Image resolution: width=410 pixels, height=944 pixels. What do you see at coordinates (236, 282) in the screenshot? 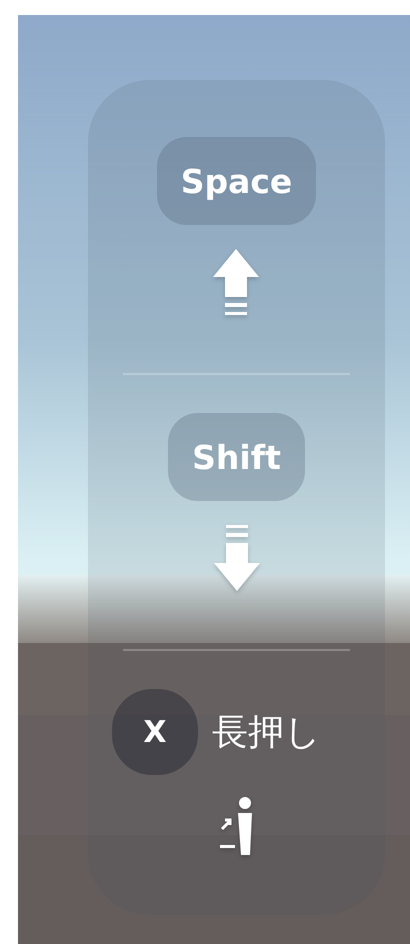
I see `up-arrow-icon` at bounding box center [236, 282].